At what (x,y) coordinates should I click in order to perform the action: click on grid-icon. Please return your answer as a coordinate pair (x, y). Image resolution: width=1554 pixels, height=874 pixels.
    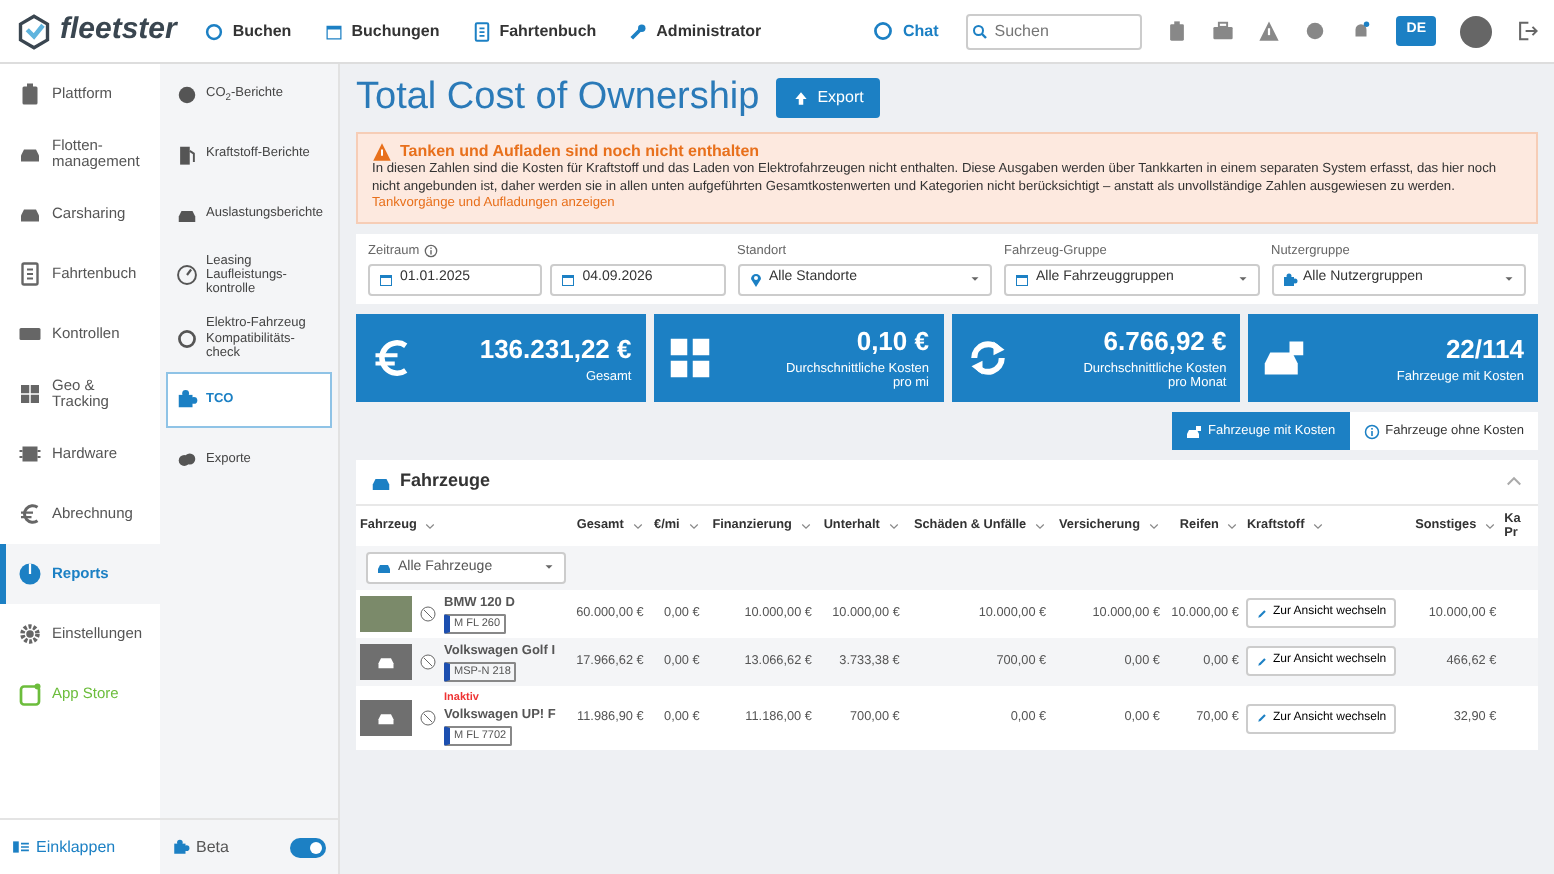
    Looking at the image, I should click on (689, 357).